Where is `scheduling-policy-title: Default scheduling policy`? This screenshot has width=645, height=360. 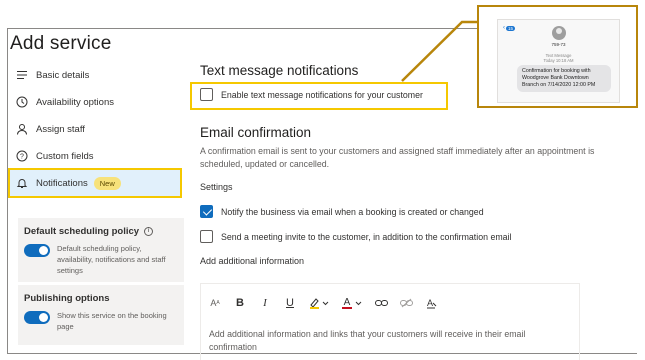
scheduling-policy-title: Default scheduling policy is located at coordinates (82, 231).